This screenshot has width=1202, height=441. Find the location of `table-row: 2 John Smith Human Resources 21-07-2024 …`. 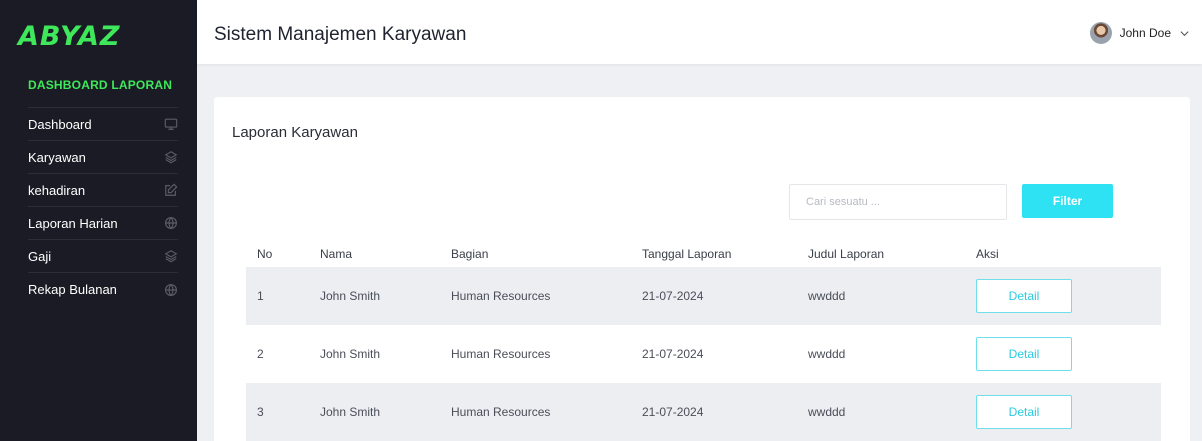

table-row: 2 John Smith Human Resources 21-07-2024 … is located at coordinates (703, 354).